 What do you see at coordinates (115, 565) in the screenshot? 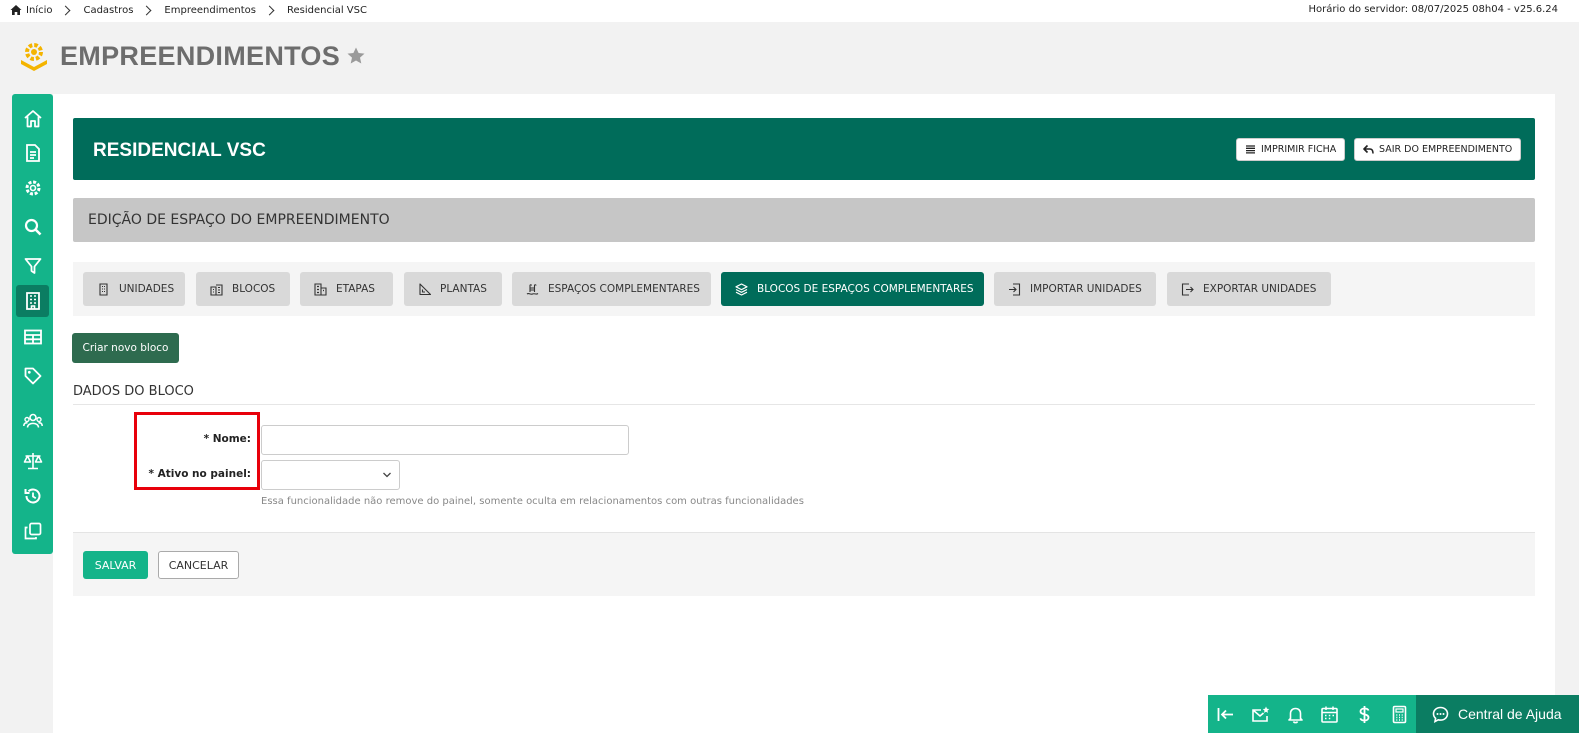
I see `save-button: SALVAR` at bounding box center [115, 565].